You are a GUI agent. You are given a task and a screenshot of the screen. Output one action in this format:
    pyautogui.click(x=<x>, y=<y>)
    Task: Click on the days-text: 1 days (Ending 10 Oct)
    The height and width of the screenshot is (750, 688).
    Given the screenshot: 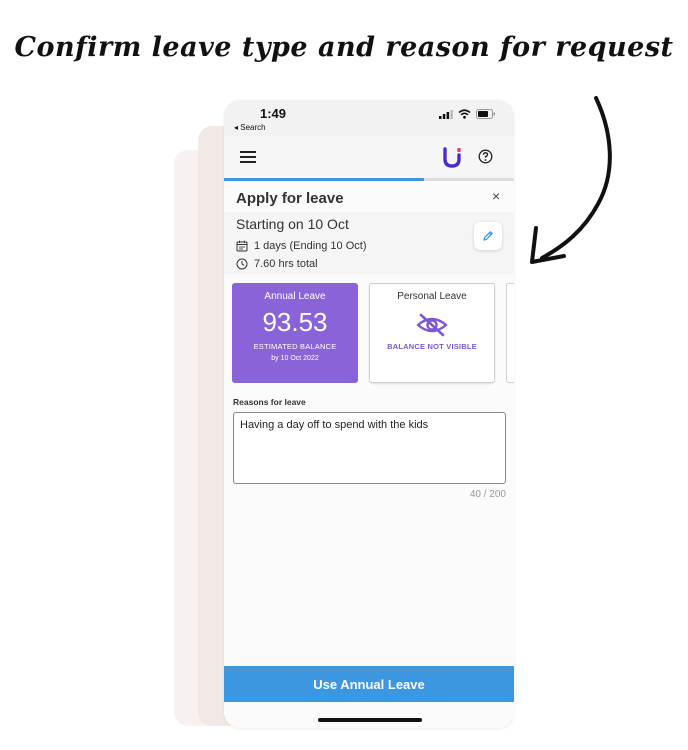 What is the action you would take?
    pyautogui.click(x=310, y=246)
    